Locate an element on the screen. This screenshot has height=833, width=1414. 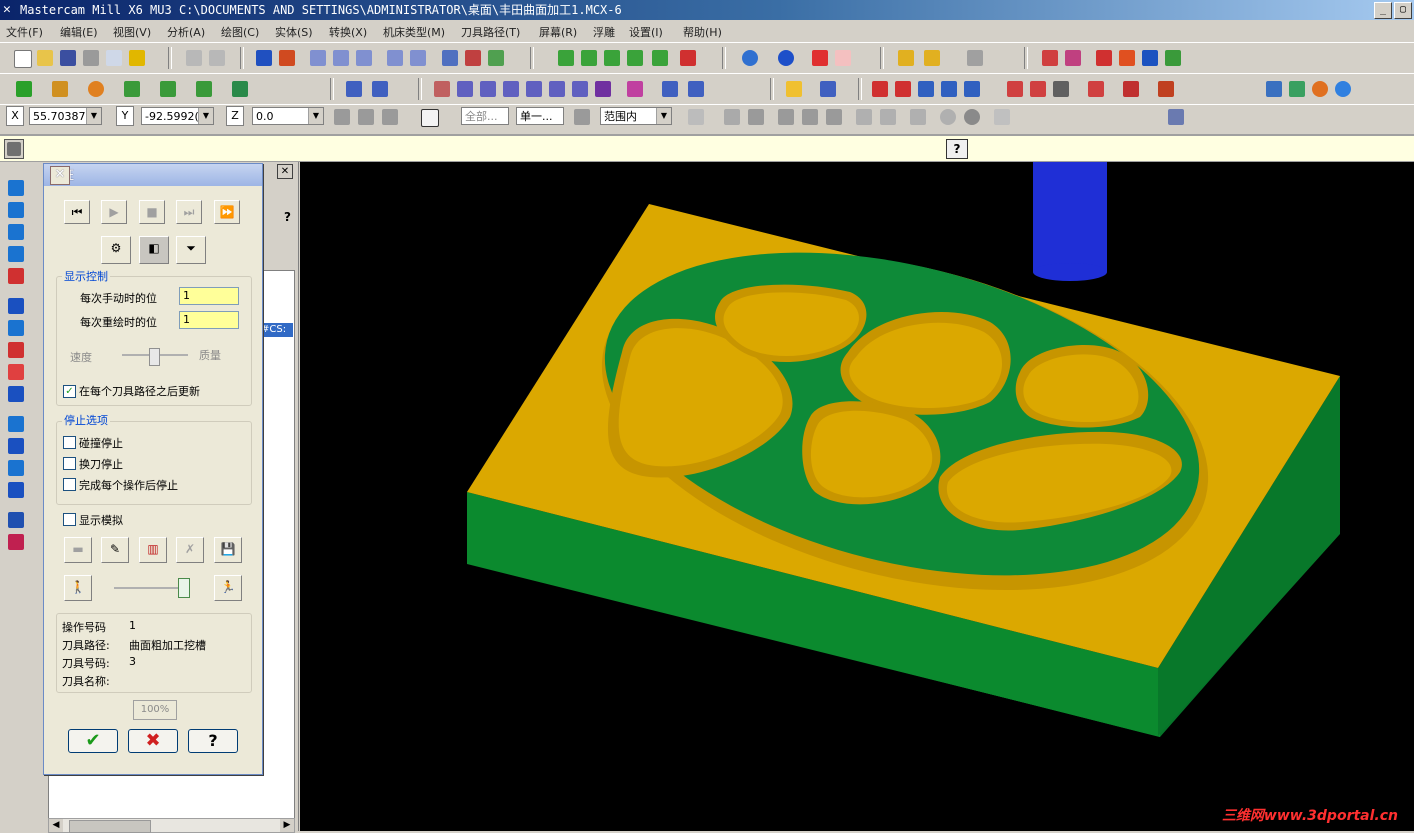
edge-select-button is located at coordinates (810, 117).